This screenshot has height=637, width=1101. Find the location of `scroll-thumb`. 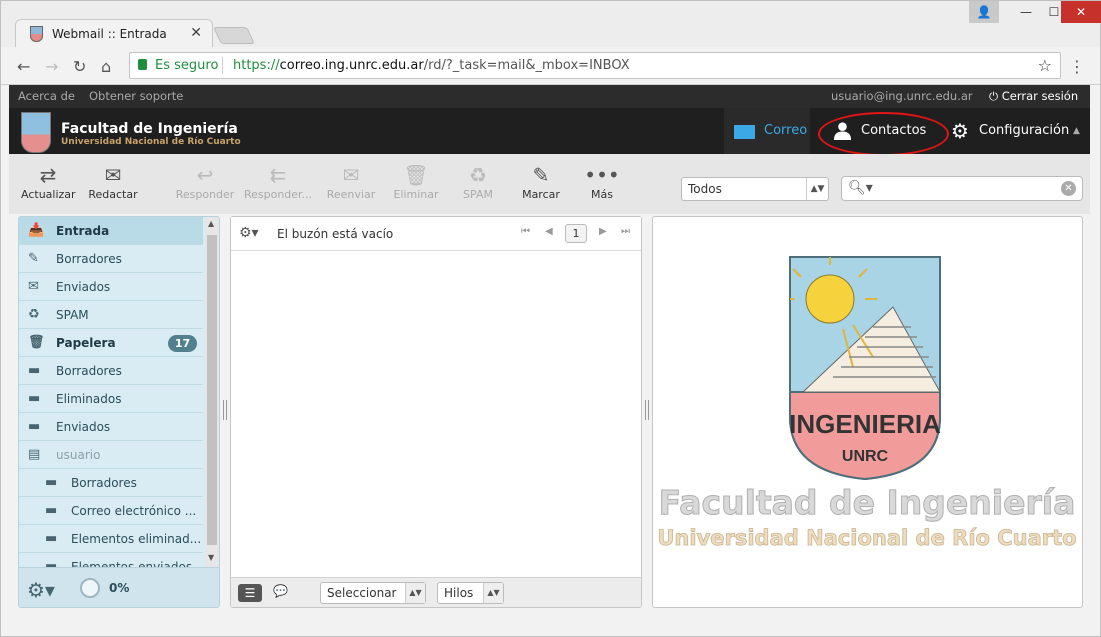

scroll-thumb is located at coordinates (212, 390).